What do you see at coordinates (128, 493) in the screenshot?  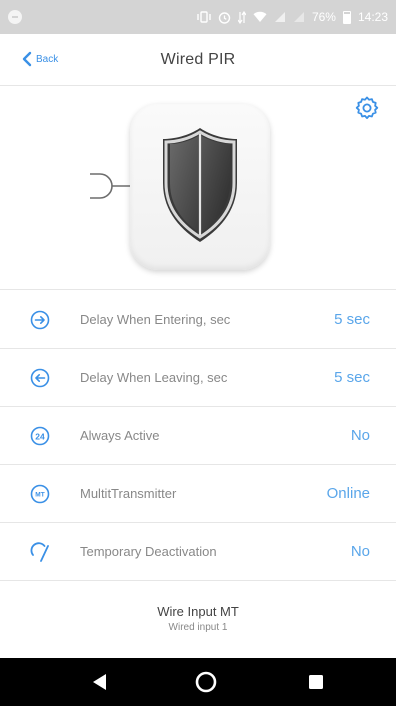 I see `row-label: MultitTransmitter` at bounding box center [128, 493].